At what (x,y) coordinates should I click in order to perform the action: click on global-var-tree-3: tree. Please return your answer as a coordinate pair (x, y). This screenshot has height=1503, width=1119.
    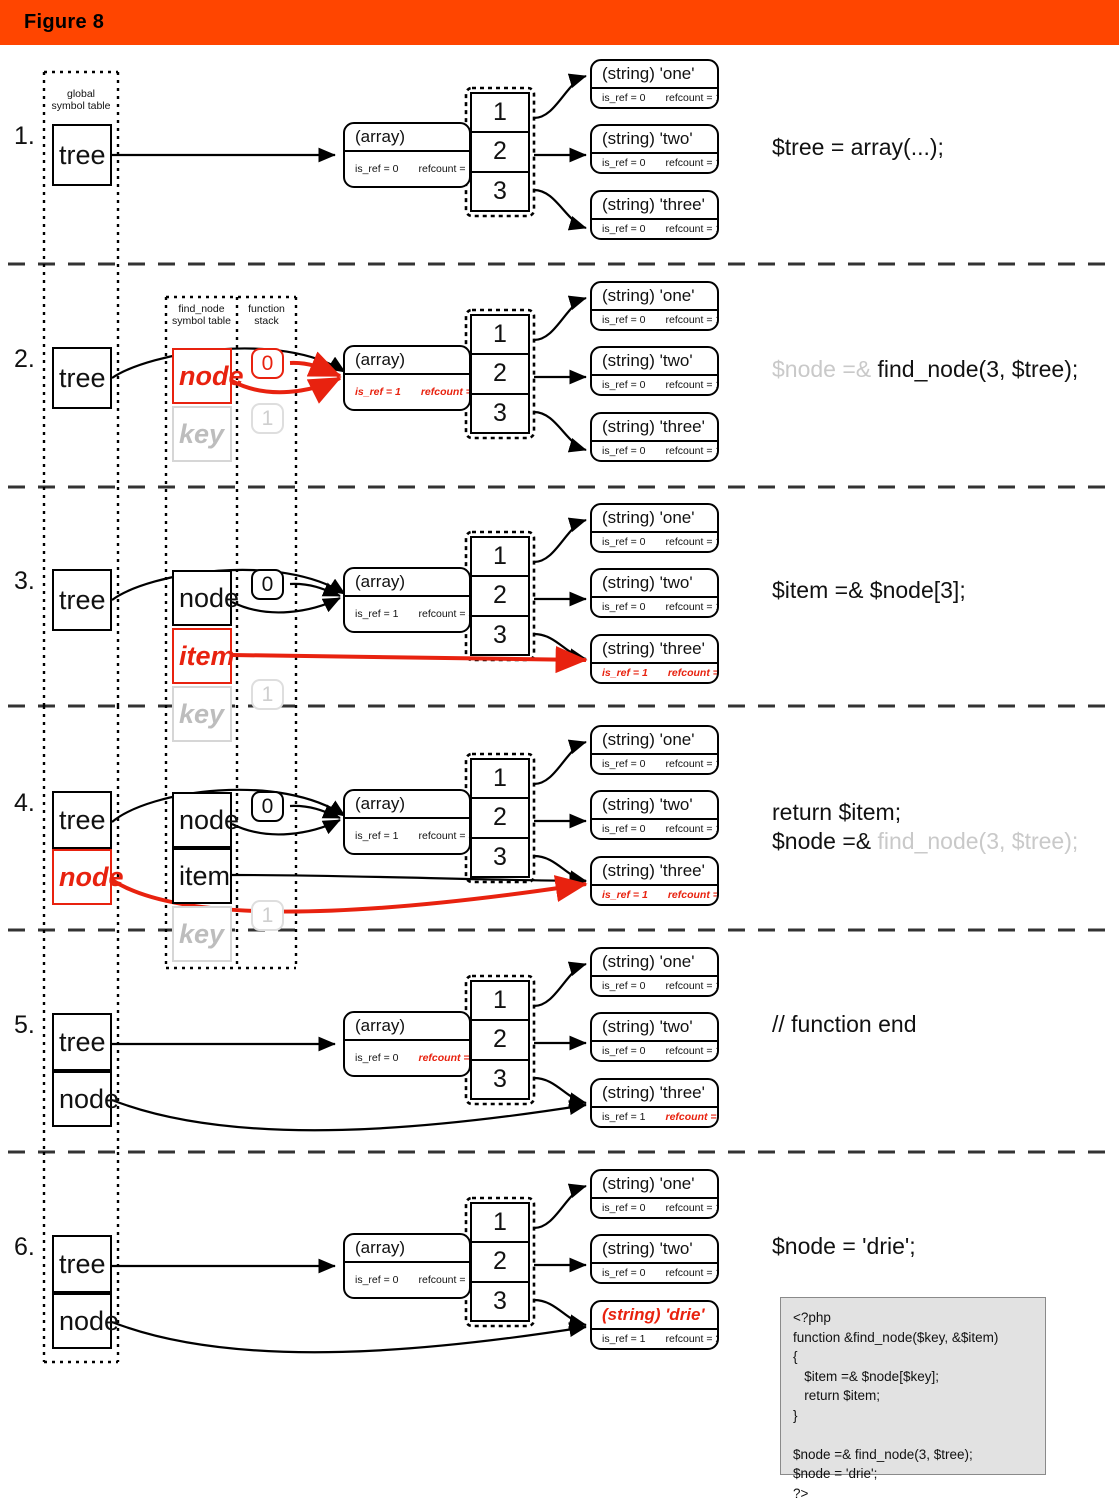
    Looking at the image, I should click on (82, 600).